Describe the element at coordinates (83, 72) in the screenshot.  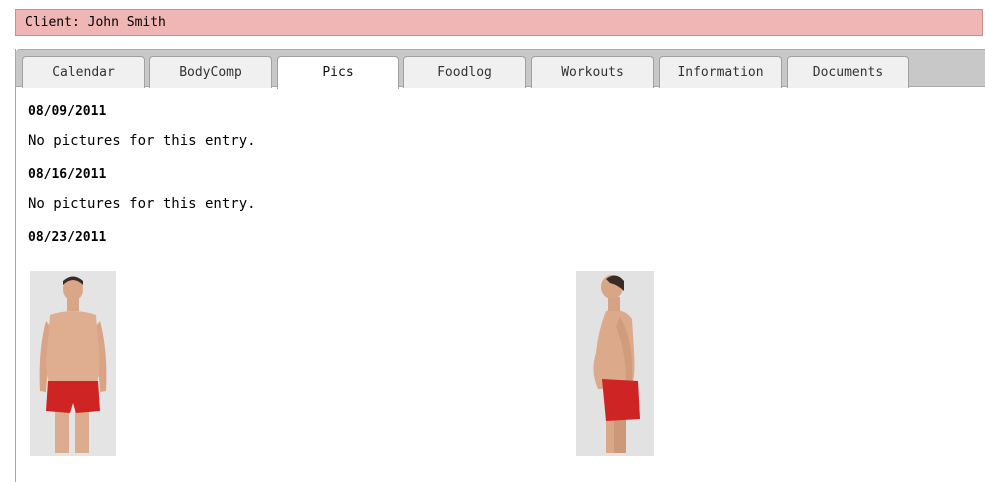
I see `tab-calendar: Calendar` at that location.